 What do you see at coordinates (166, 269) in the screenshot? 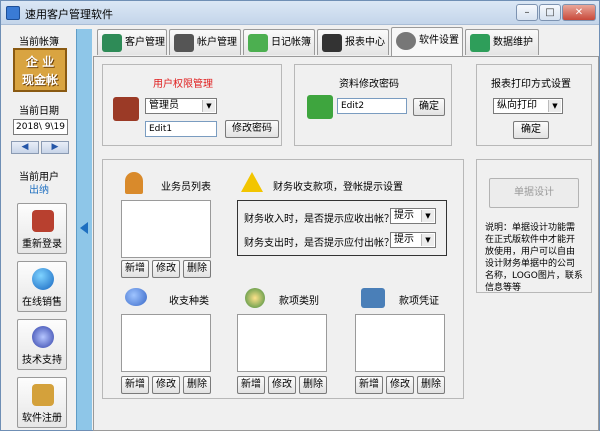
I see `staff-edit-button: 修改` at bounding box center [166, 269].